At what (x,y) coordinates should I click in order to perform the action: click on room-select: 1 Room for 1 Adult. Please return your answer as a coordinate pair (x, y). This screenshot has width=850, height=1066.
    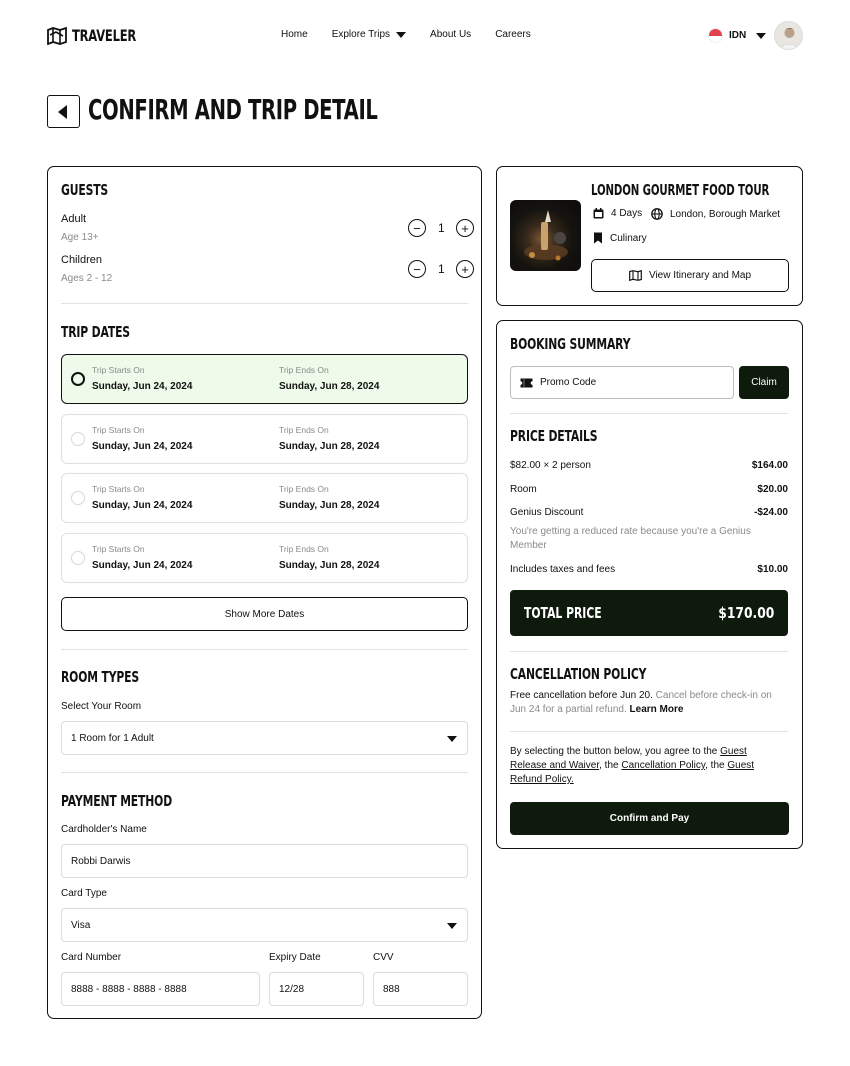
    Looking at the image, I should click on (264, 738).